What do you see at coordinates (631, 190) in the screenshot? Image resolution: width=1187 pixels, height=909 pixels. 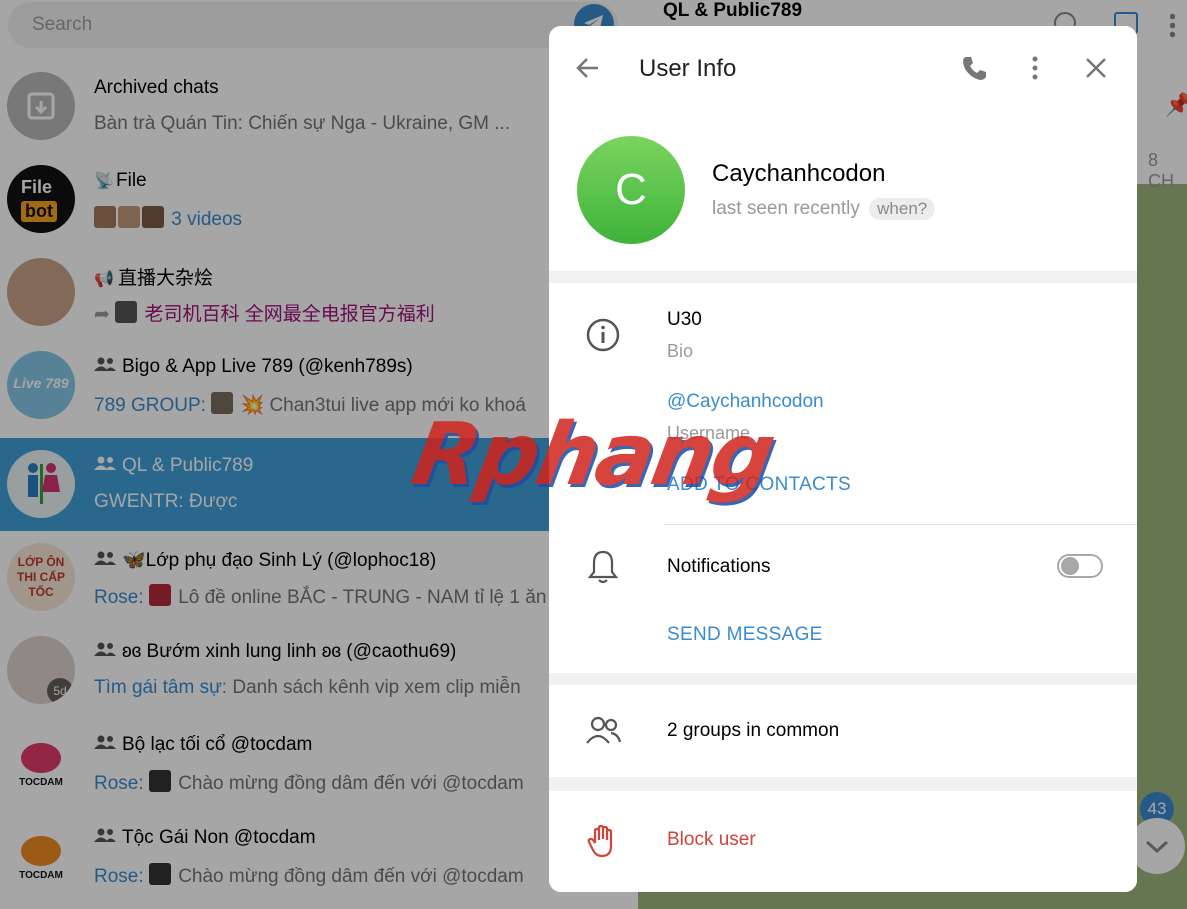 I see `profile-avatar: C` at bounding box center [631, 190].